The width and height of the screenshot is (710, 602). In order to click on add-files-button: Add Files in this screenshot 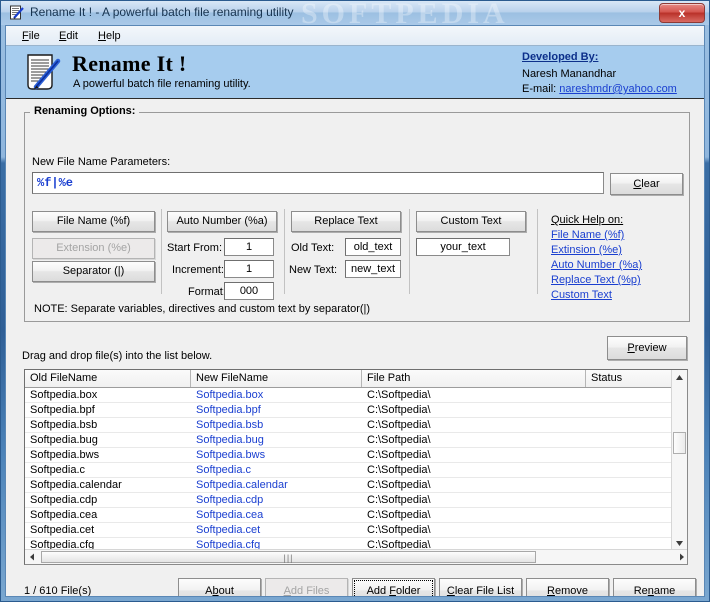, I will do `click(306, 587)`.